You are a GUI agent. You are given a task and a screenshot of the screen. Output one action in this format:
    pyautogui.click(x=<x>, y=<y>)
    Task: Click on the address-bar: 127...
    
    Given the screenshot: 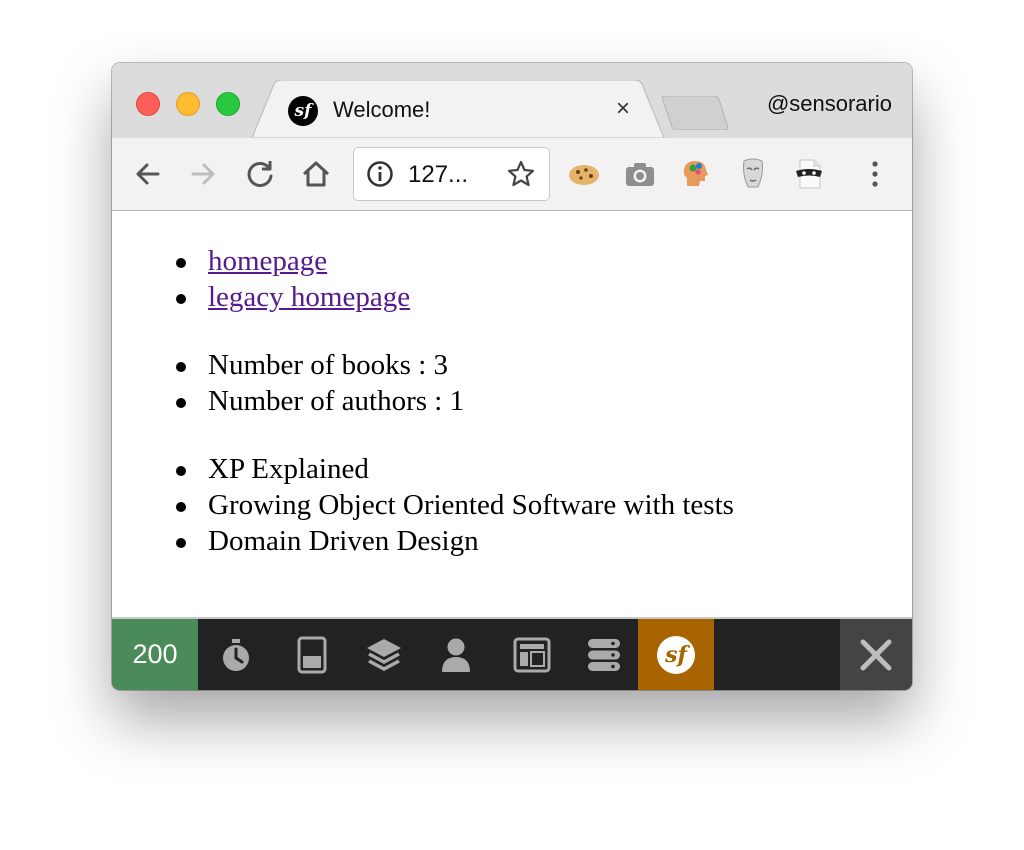 What is the action you would take?
    pyautogui.click(x=451, y=174)
    